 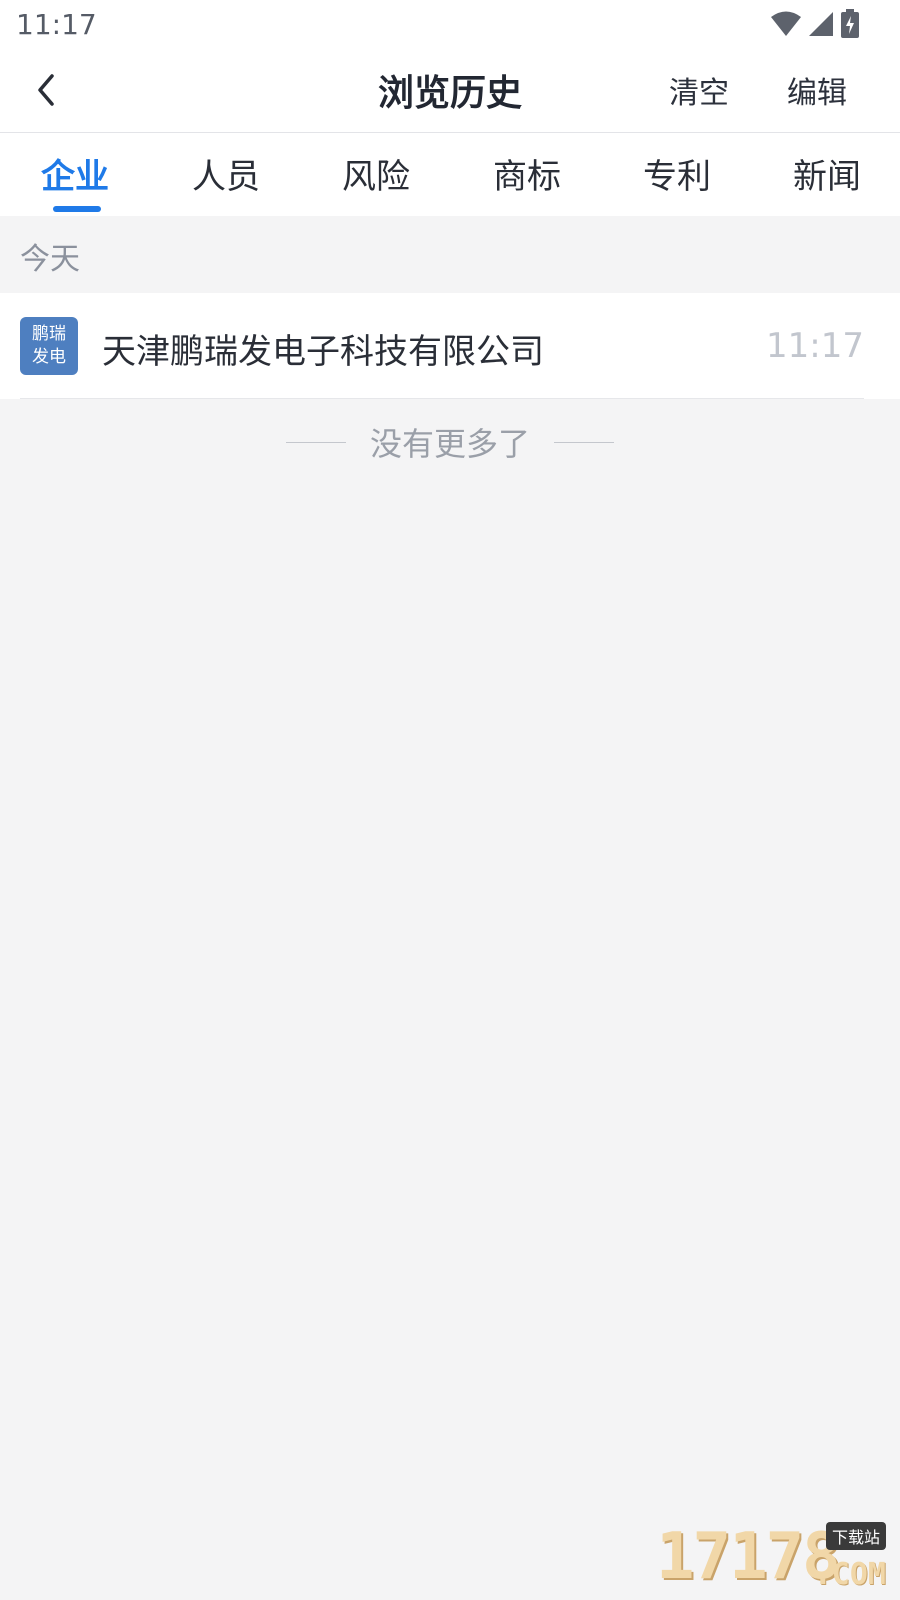 What do you see at coordinates (376, 173) in the screenshot?
I see `tab-risk: 风险` at bounding box center [376, 173].